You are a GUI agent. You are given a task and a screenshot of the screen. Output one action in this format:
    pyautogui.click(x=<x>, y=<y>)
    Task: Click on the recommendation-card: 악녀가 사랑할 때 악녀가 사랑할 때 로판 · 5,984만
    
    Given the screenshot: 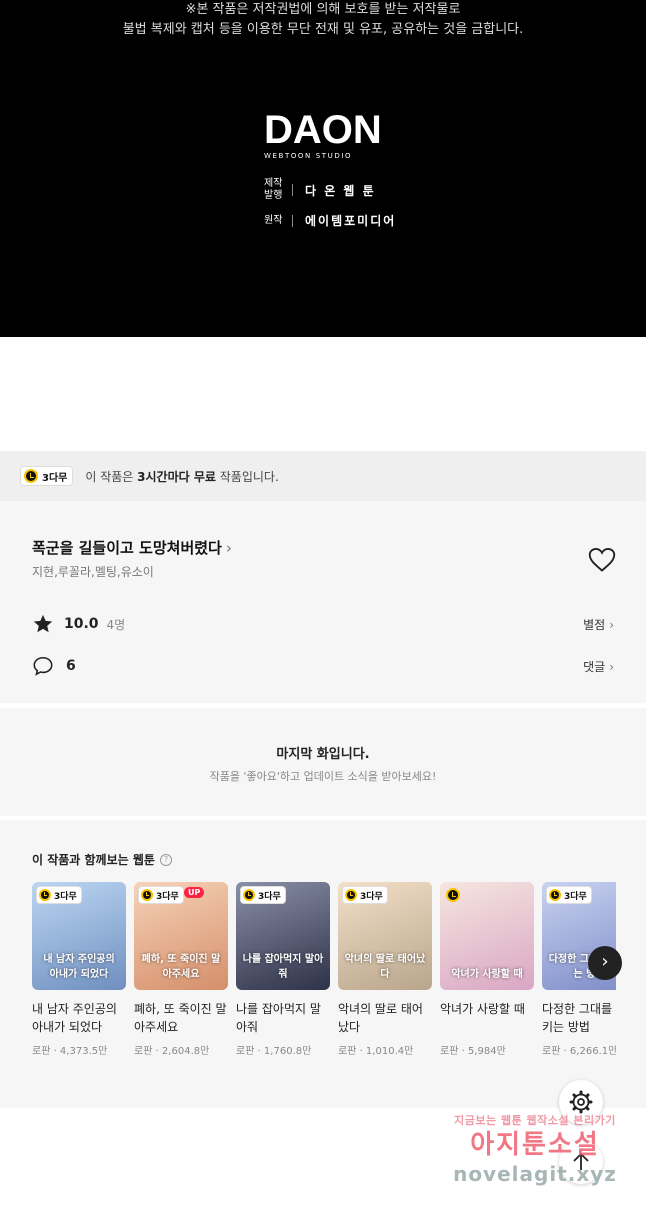 What is the action you would take?
    pyautogui.click(x=487, y=969)
    